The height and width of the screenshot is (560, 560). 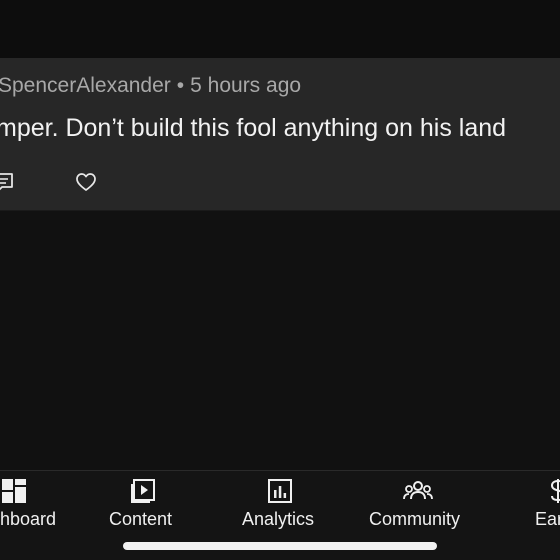 I want to click on dashboard-icon, so click(x=14, y=491).